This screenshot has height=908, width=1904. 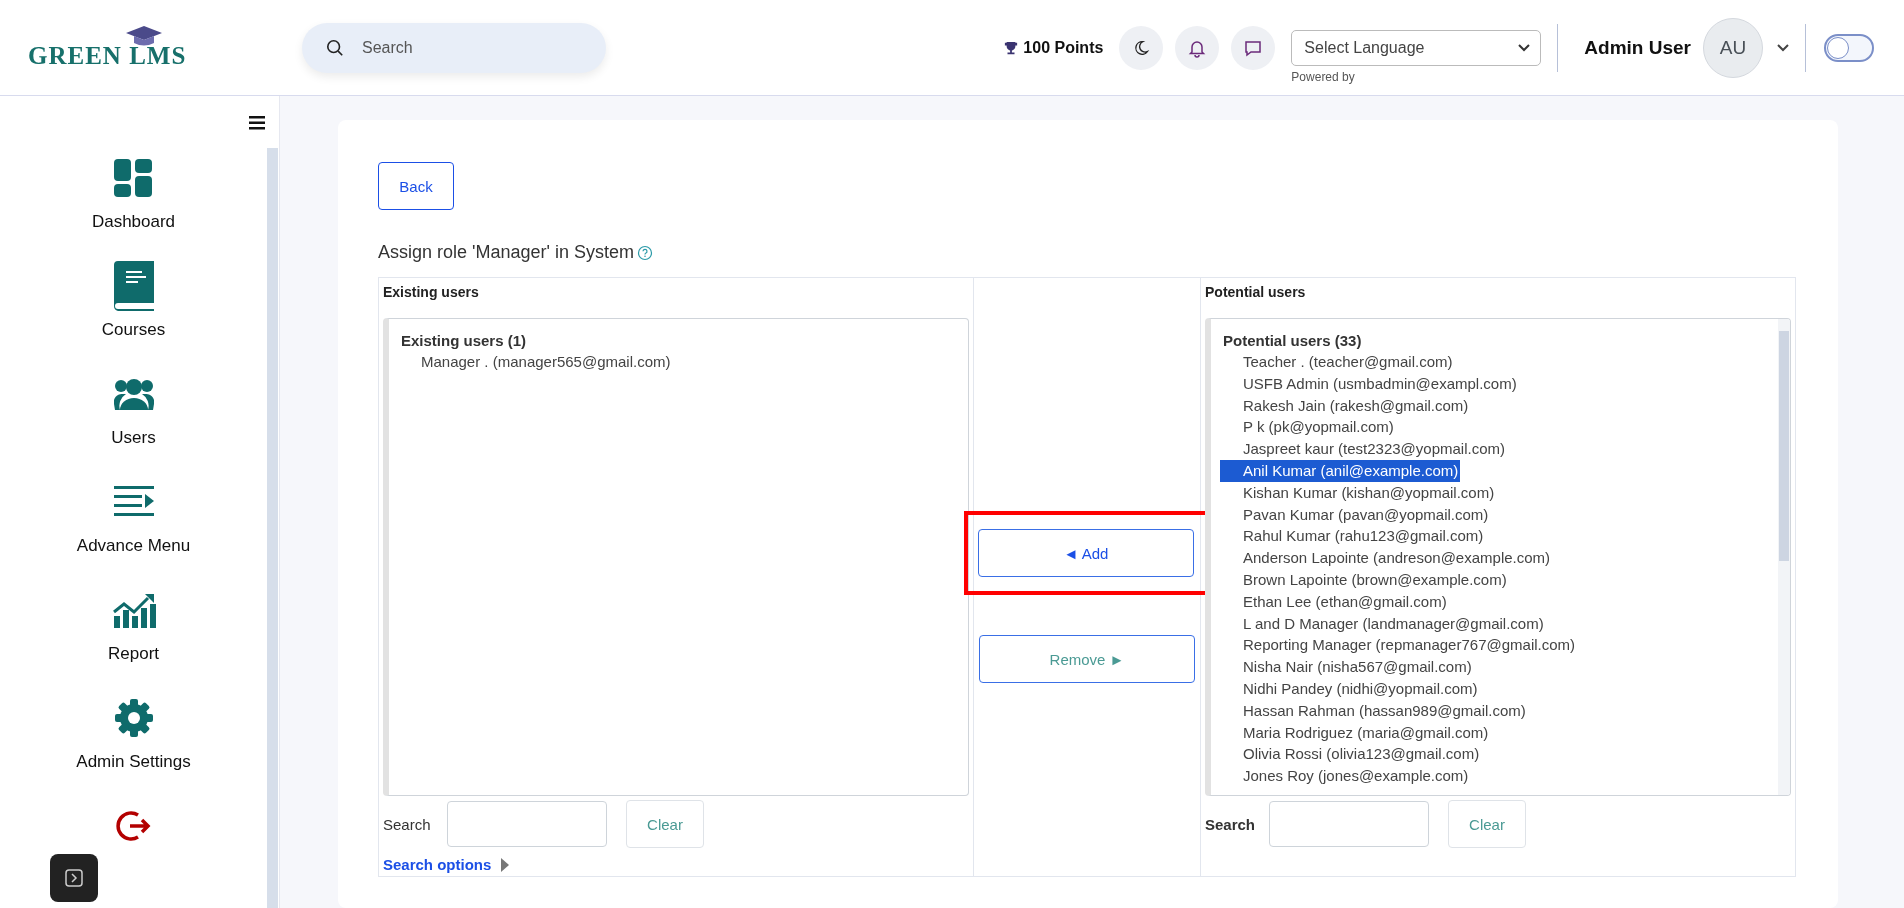 I want to click on sidebar-item: Dashboard, so click(x=133, y=206).